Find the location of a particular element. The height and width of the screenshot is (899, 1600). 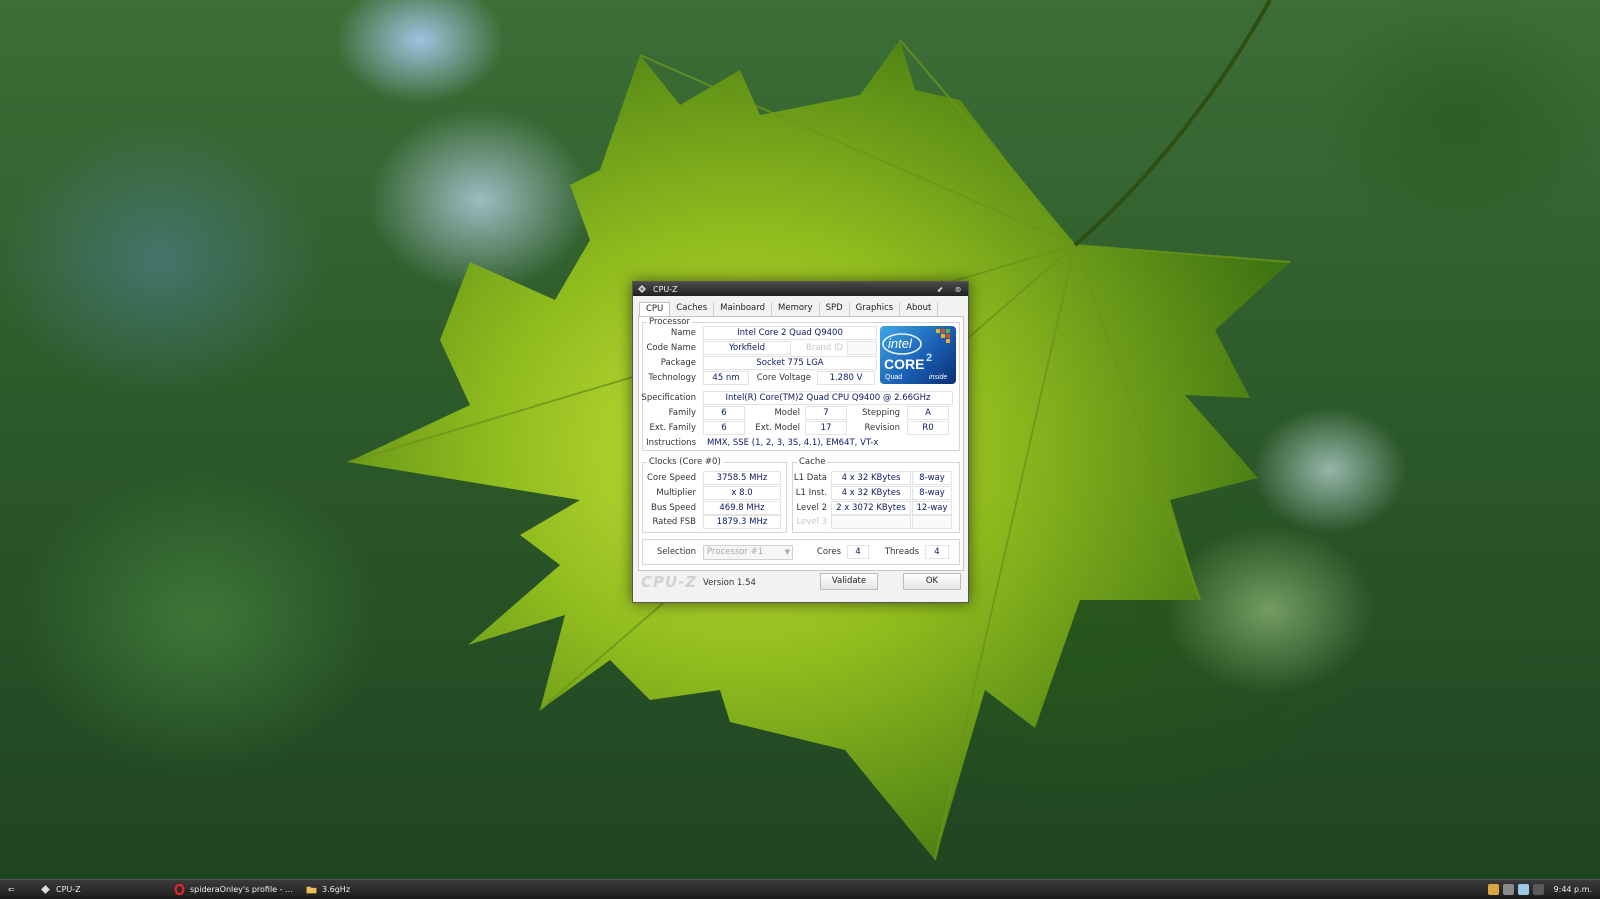

multiplier-label: Multiplier is located at coordinates (676, 493).